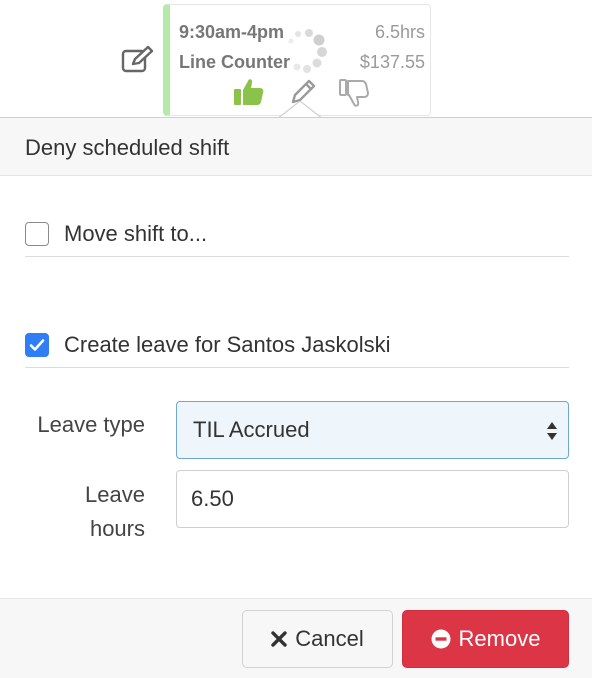 The width and height of the screenshot is (592, 678). What do you see at coordinates (279, 639) in the screenshot?
I see `close-icon` at bounding box center [279, 639].